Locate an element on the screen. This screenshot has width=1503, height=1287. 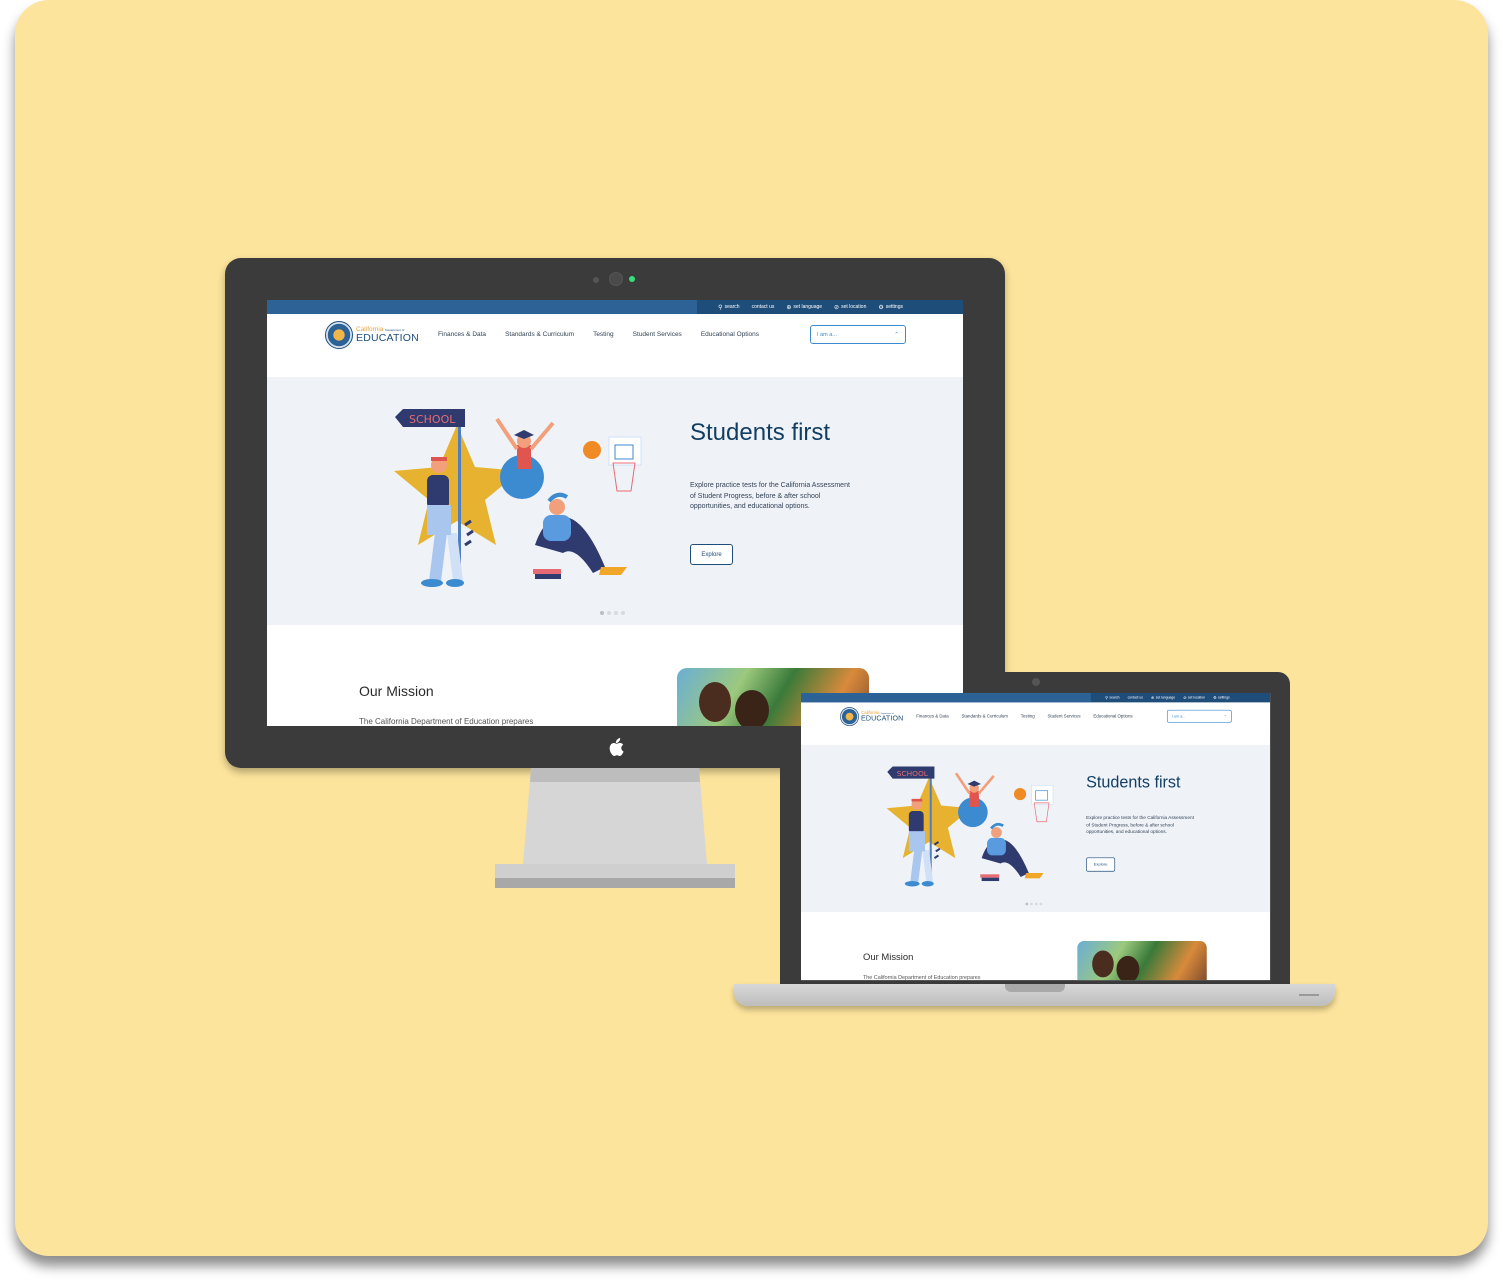
imac-stand is located at coordinates (615, 828).